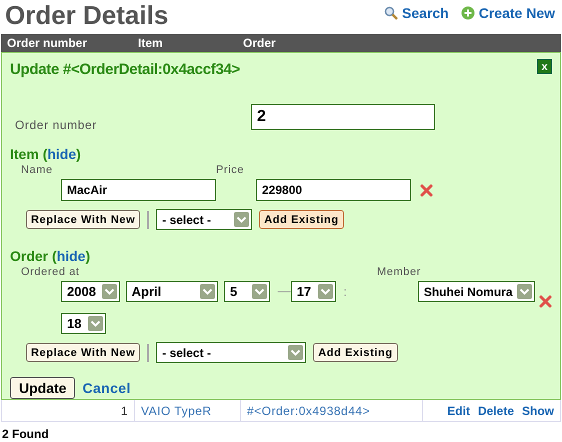 The image size is (562, 442). What do you see at coordinates (313, 291) in the screenshot?
I see `dropdown: 17` at bounding box center [313, 291].